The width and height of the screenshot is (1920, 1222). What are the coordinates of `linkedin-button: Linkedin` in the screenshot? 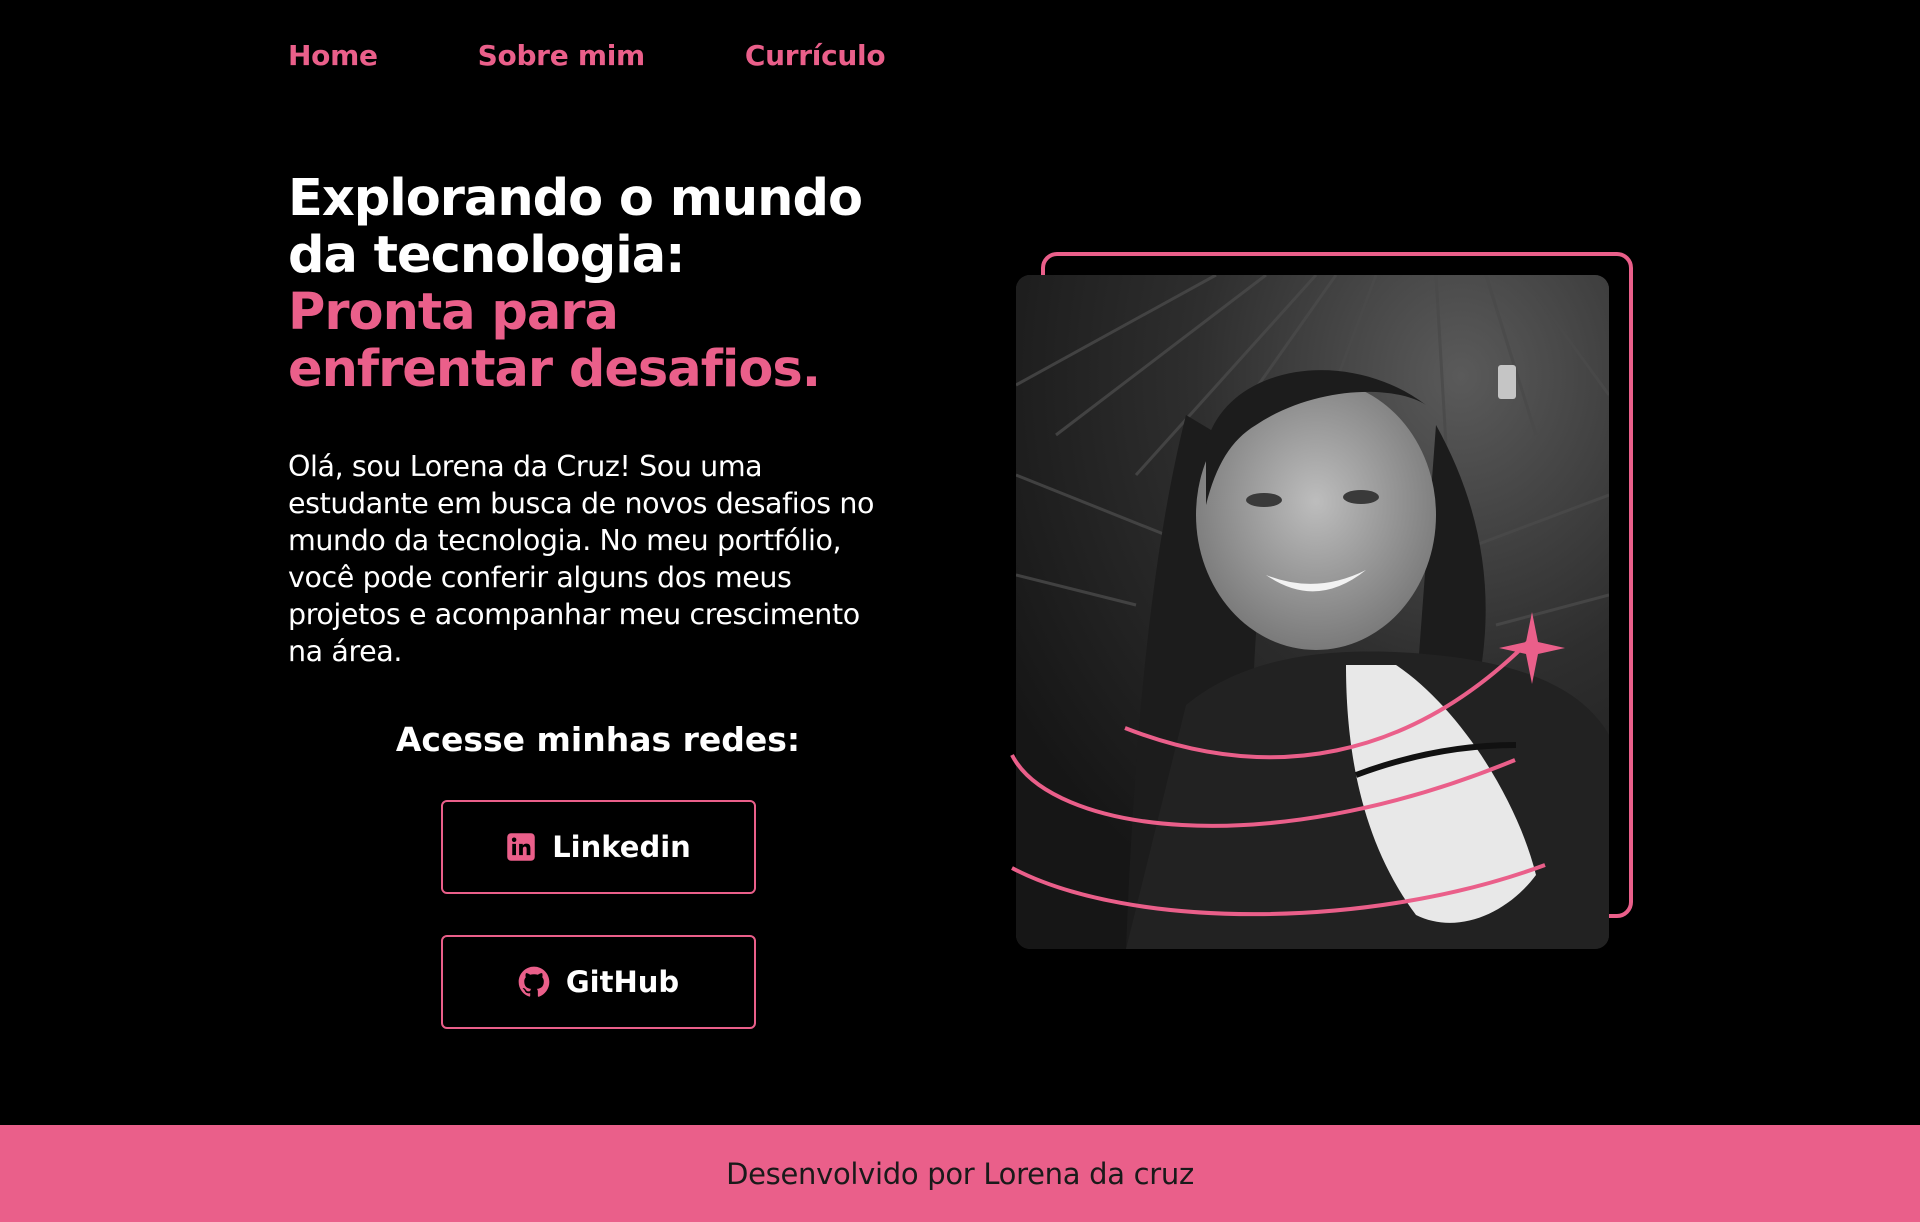 It's located at (598, 847).